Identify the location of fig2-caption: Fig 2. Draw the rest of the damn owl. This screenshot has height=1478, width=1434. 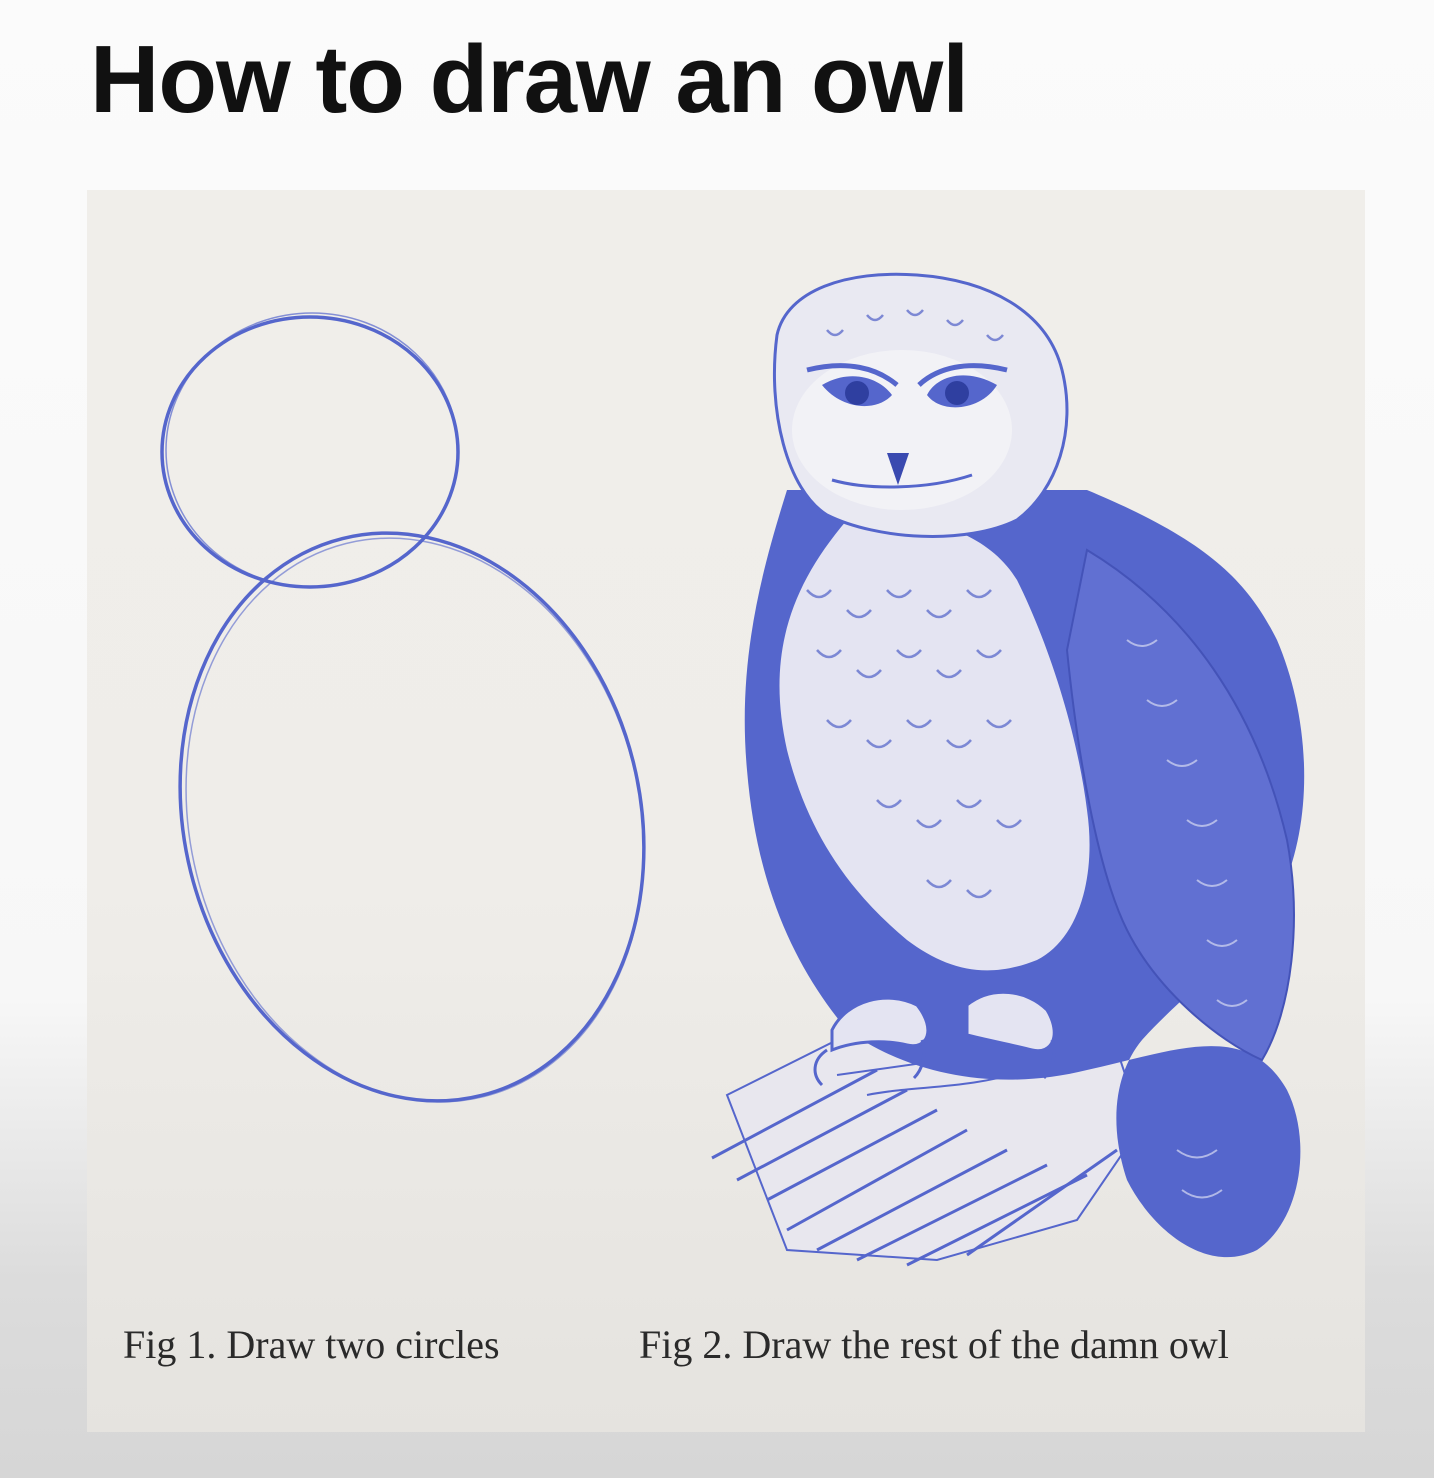
(934, 1344).